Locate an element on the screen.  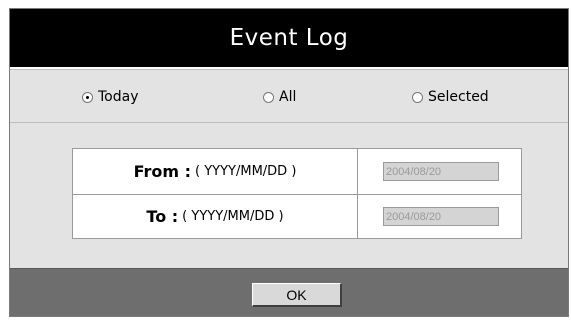
from-date-input is located at coordinates (441, 171).